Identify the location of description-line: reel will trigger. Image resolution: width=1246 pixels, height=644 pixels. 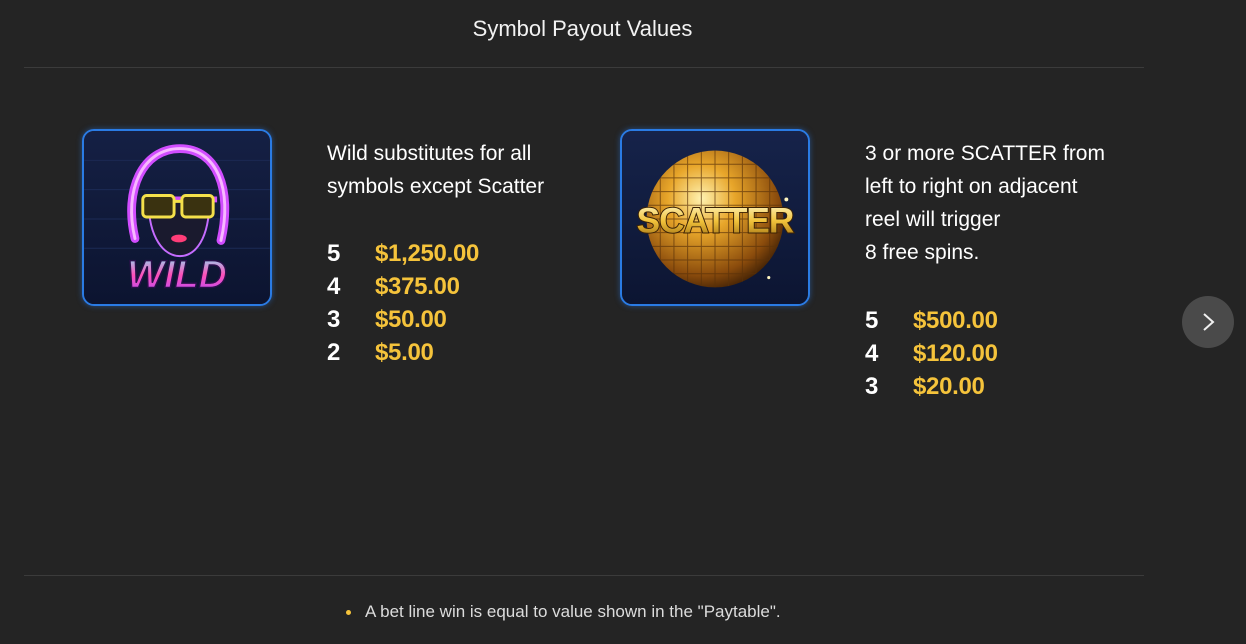
(933, 219).